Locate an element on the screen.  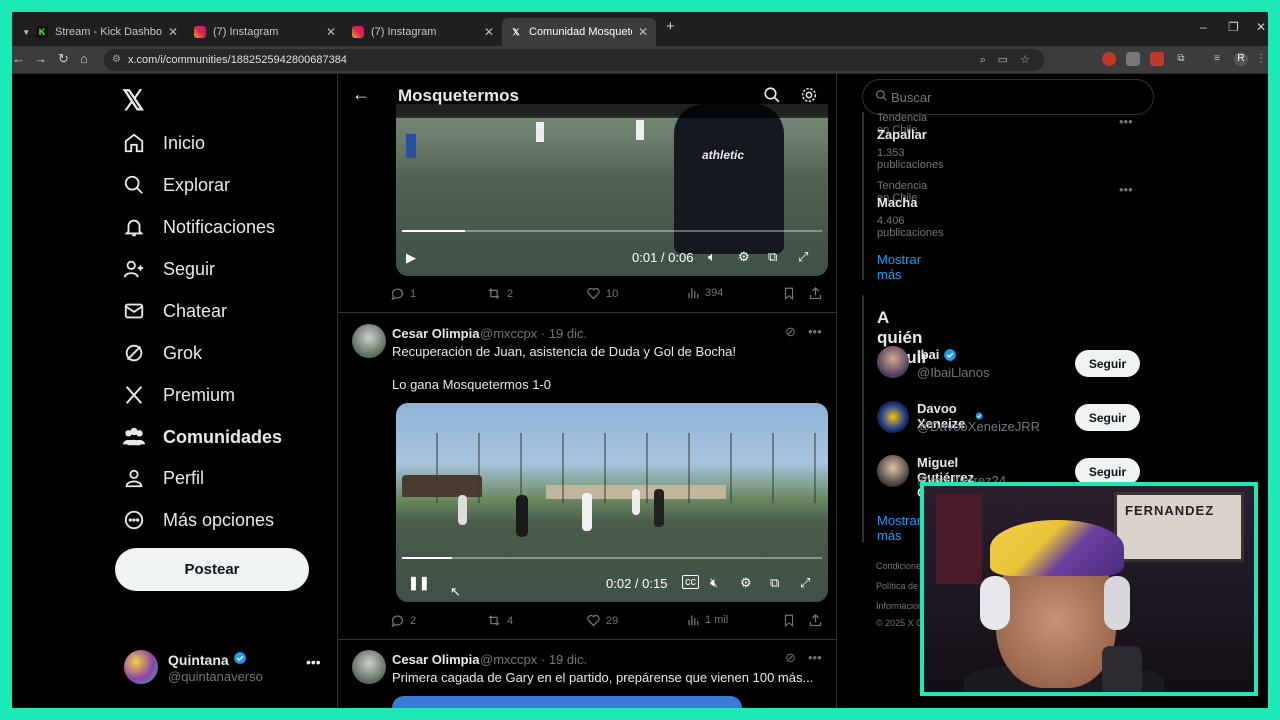
tab-instagram-2: (7) Instagram ✕ is located at coordinates (423, 32).